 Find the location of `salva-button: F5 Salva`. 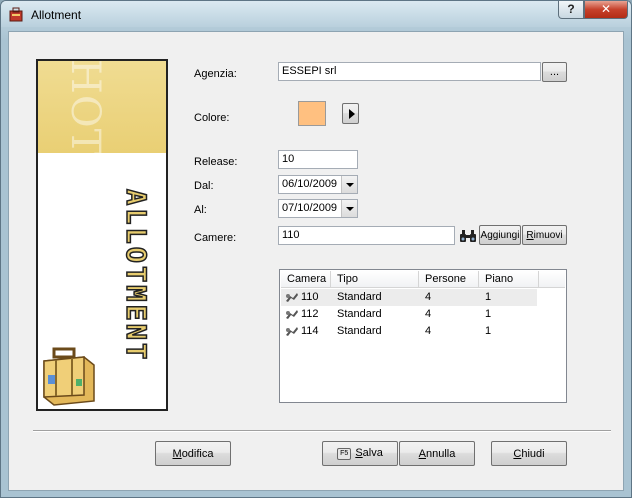

salva-button: F5 Salva is located at coordinates (360, 453).